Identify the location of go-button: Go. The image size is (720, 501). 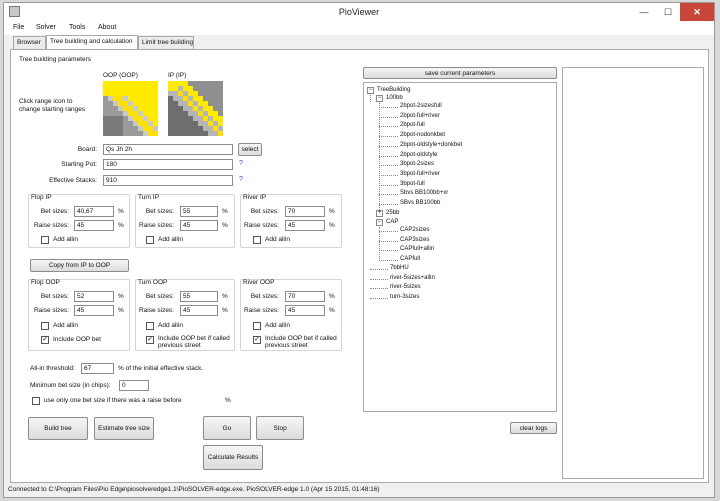
(227, 428).